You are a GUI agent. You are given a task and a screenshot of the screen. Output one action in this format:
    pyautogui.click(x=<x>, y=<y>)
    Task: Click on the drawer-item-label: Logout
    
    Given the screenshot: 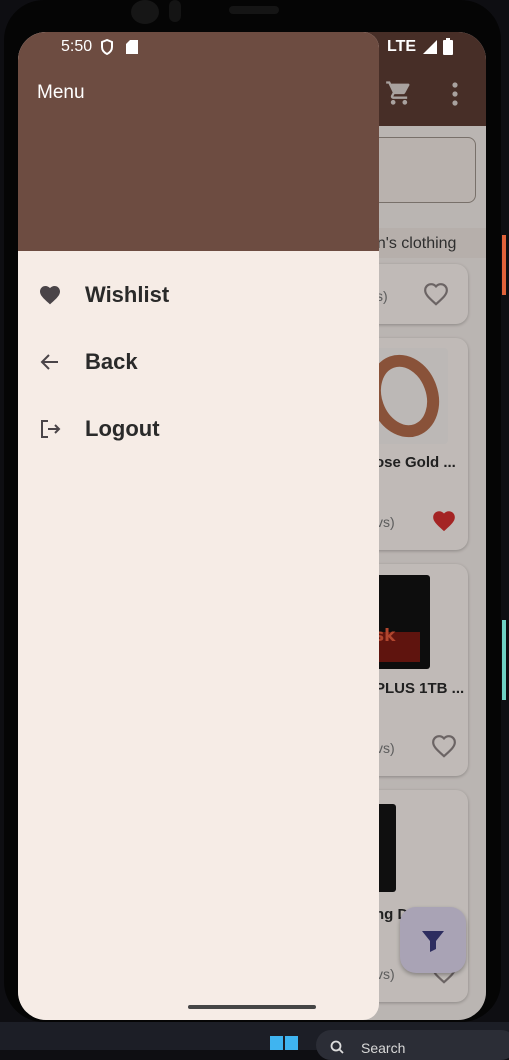 What is the action you would take?
    pyautogui.click(x=122, y=428)
    